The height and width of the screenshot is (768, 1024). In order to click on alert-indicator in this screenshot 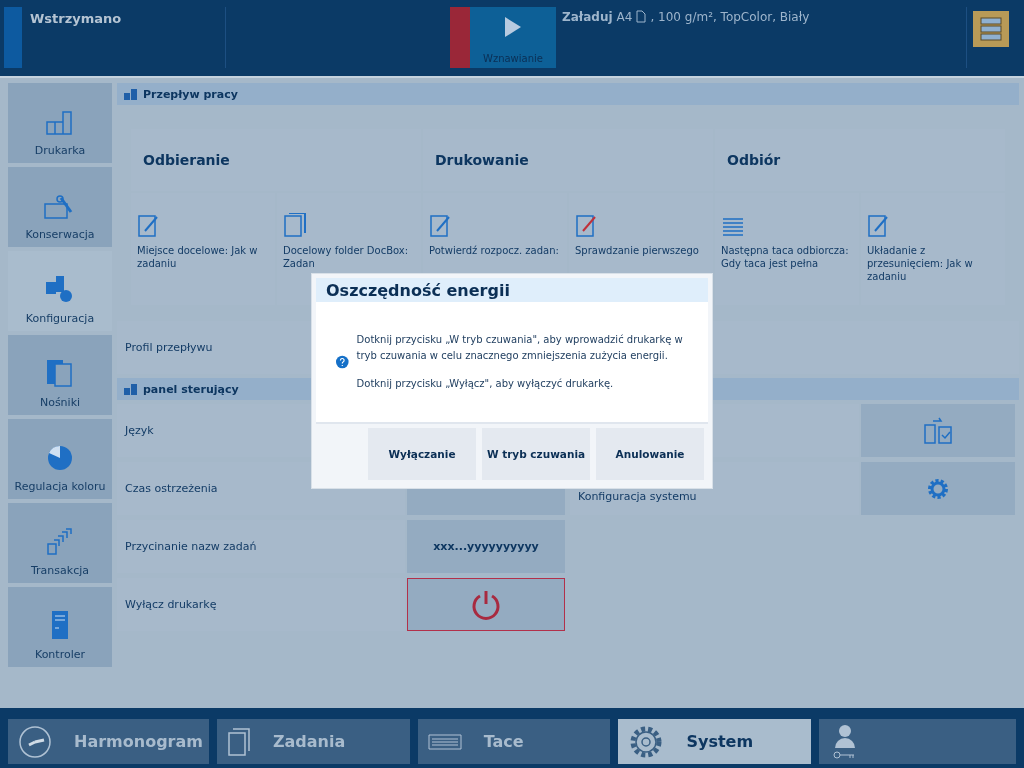, I will do `click(460, 37)`.